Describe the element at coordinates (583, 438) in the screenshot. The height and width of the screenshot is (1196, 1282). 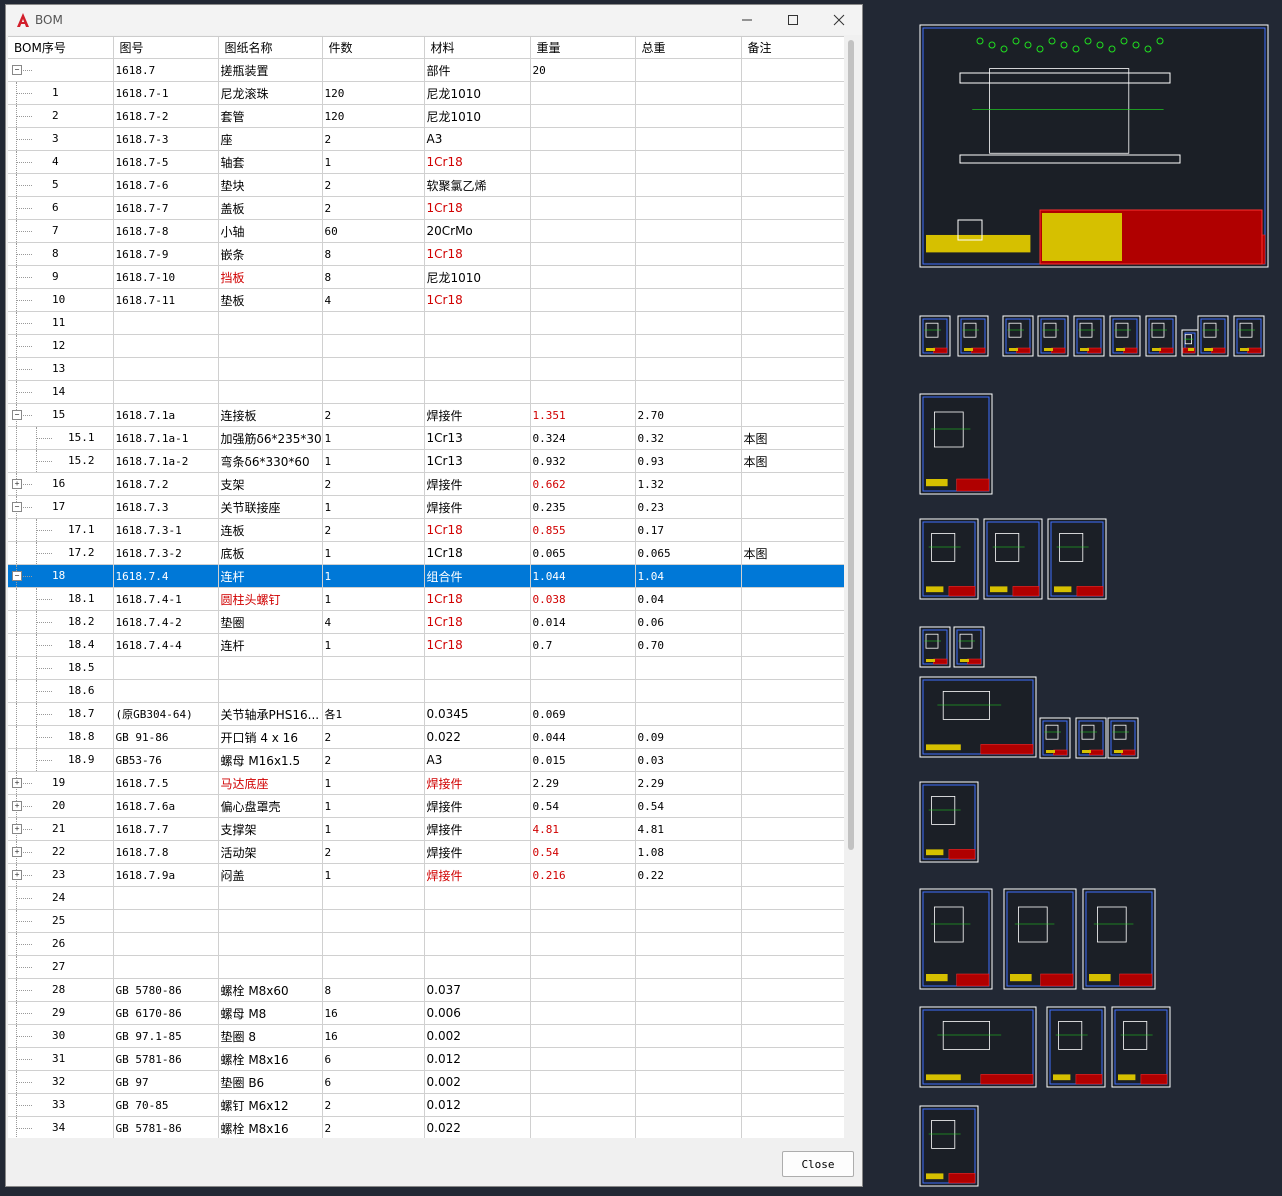
I see `weight-cell: 0.324` at that location.